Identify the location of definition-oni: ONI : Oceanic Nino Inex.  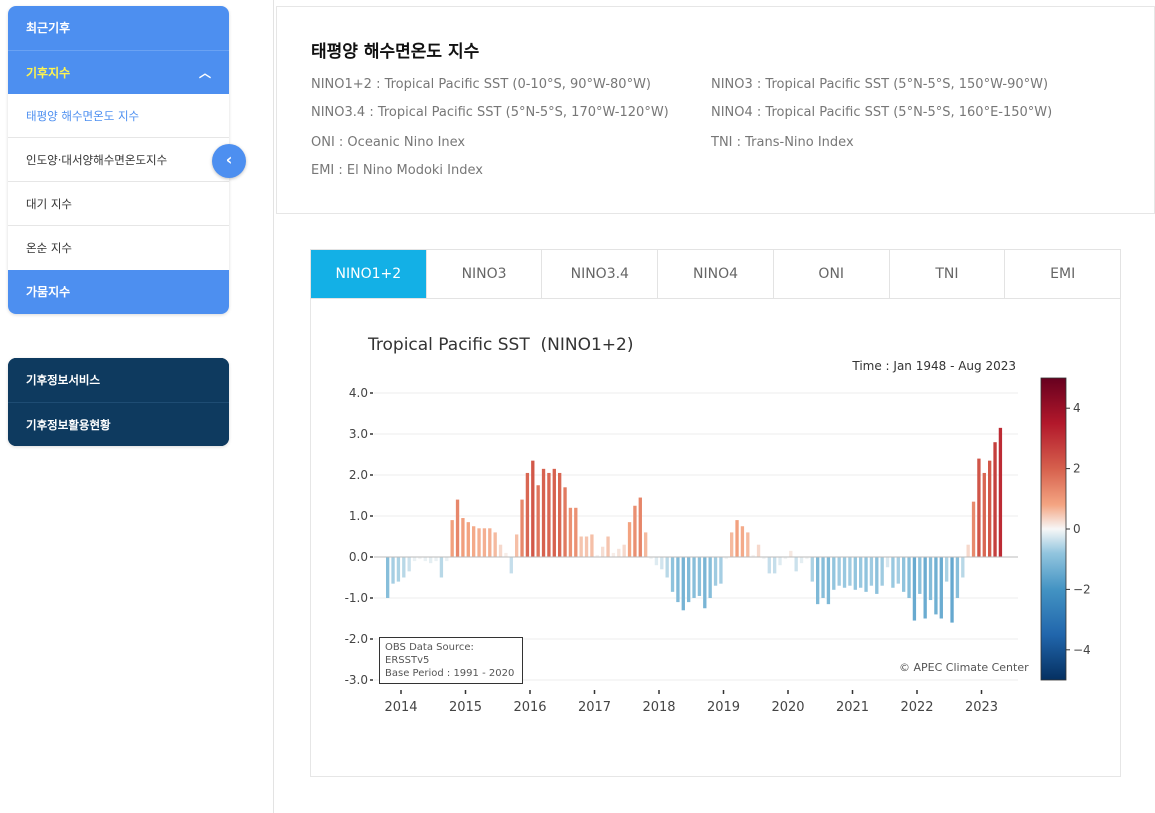
(388, 142).